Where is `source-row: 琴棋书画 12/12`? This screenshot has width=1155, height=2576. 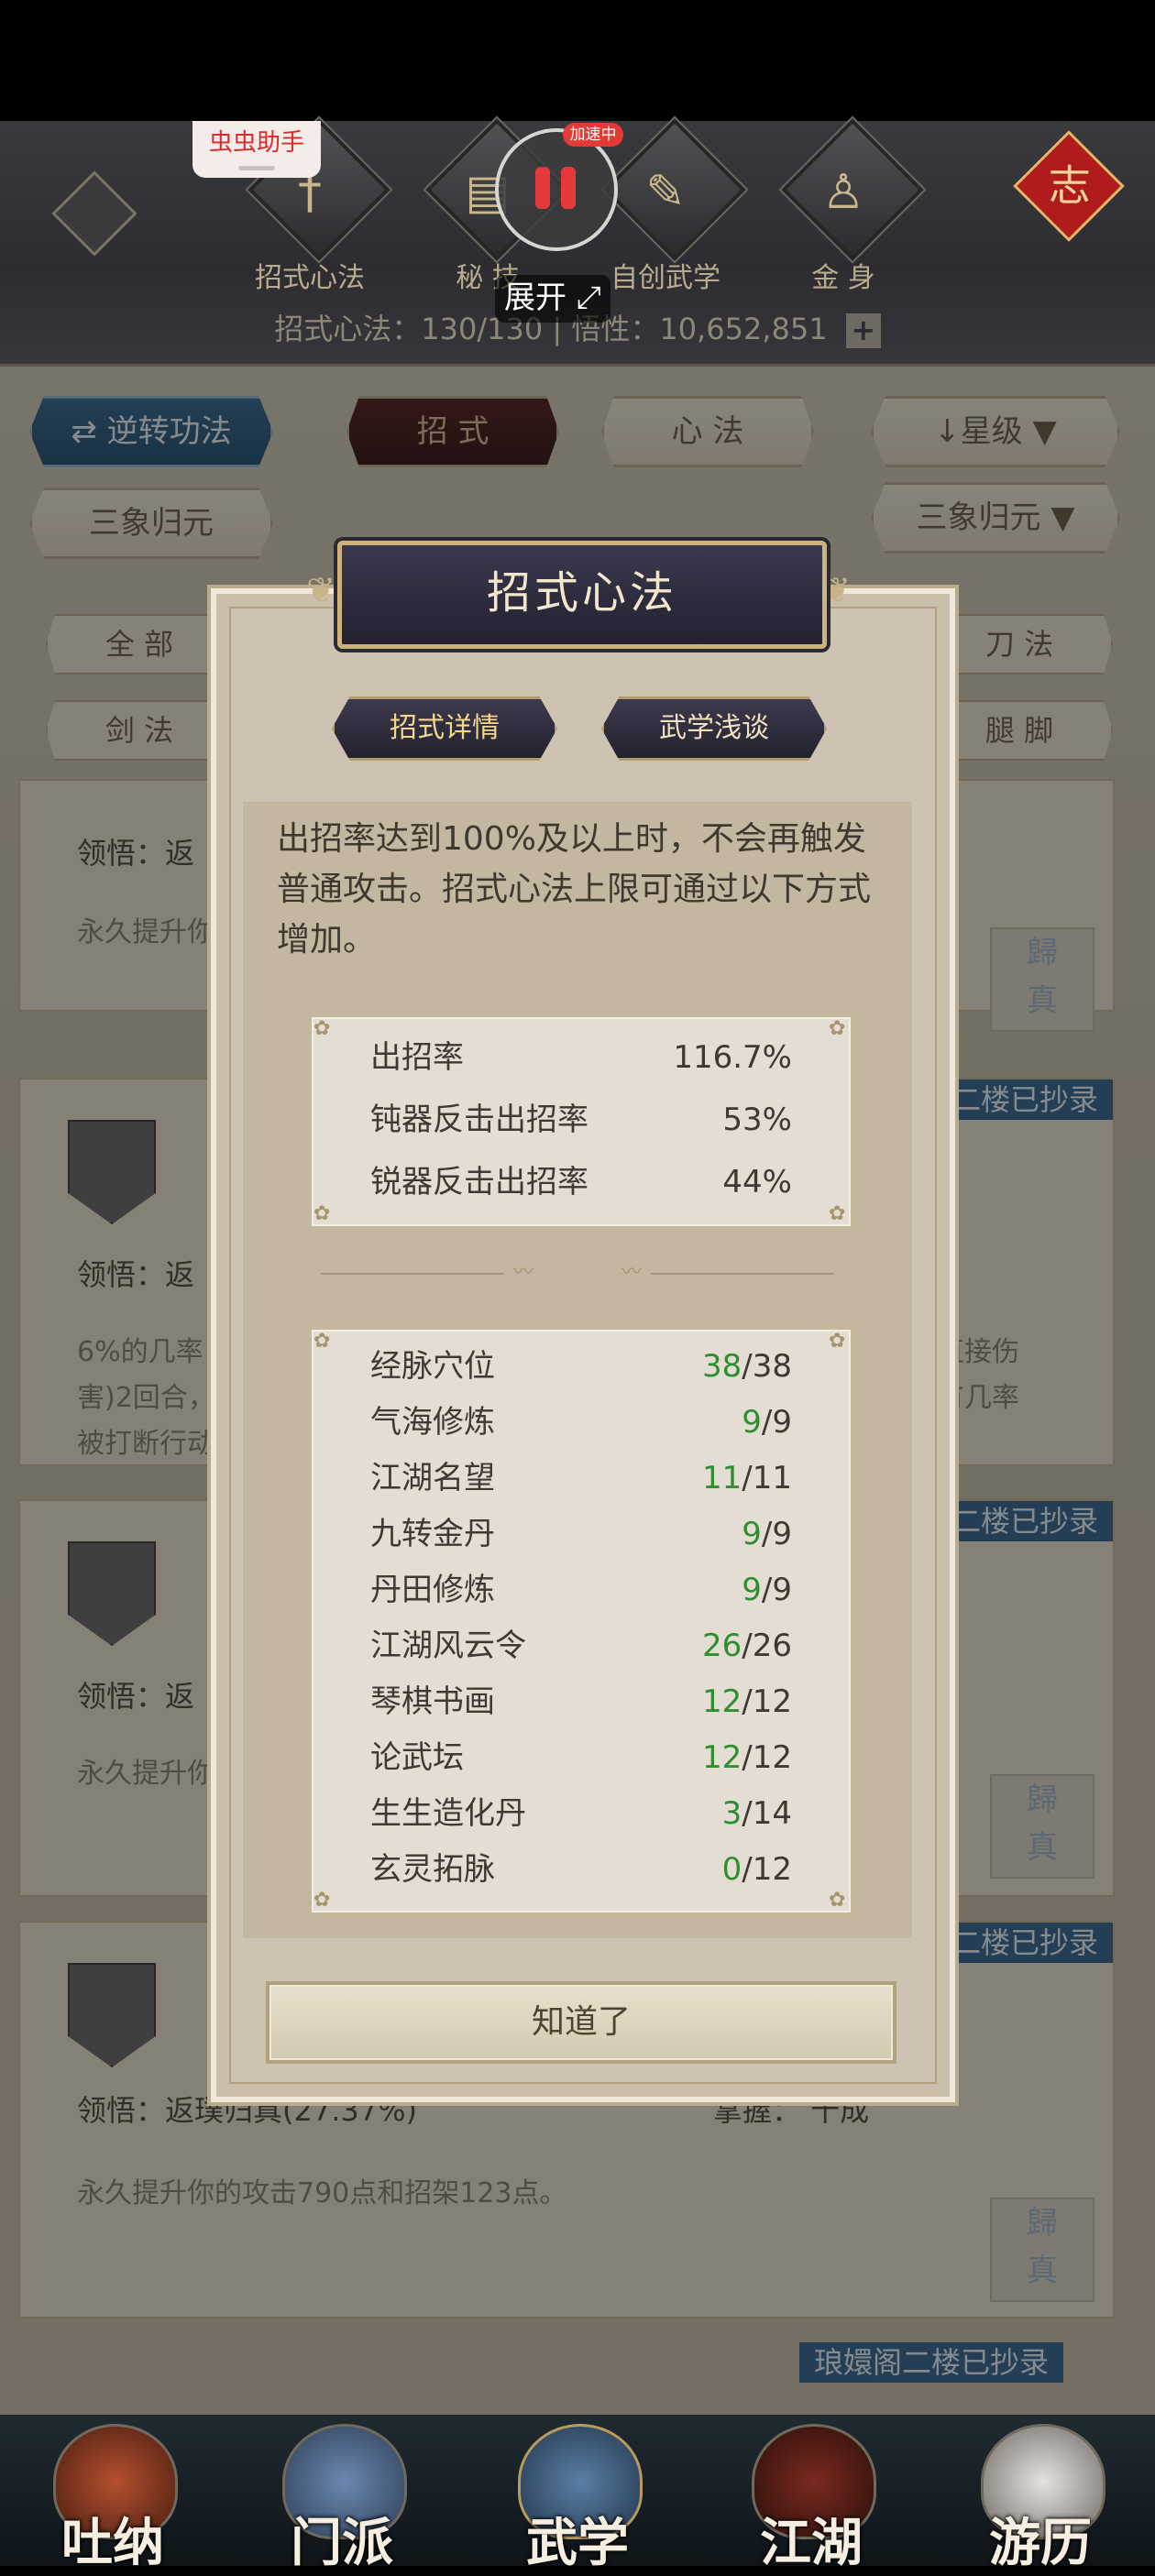 source-row: 琴棋书画 12/12 is located at coordinates (581, 1701).